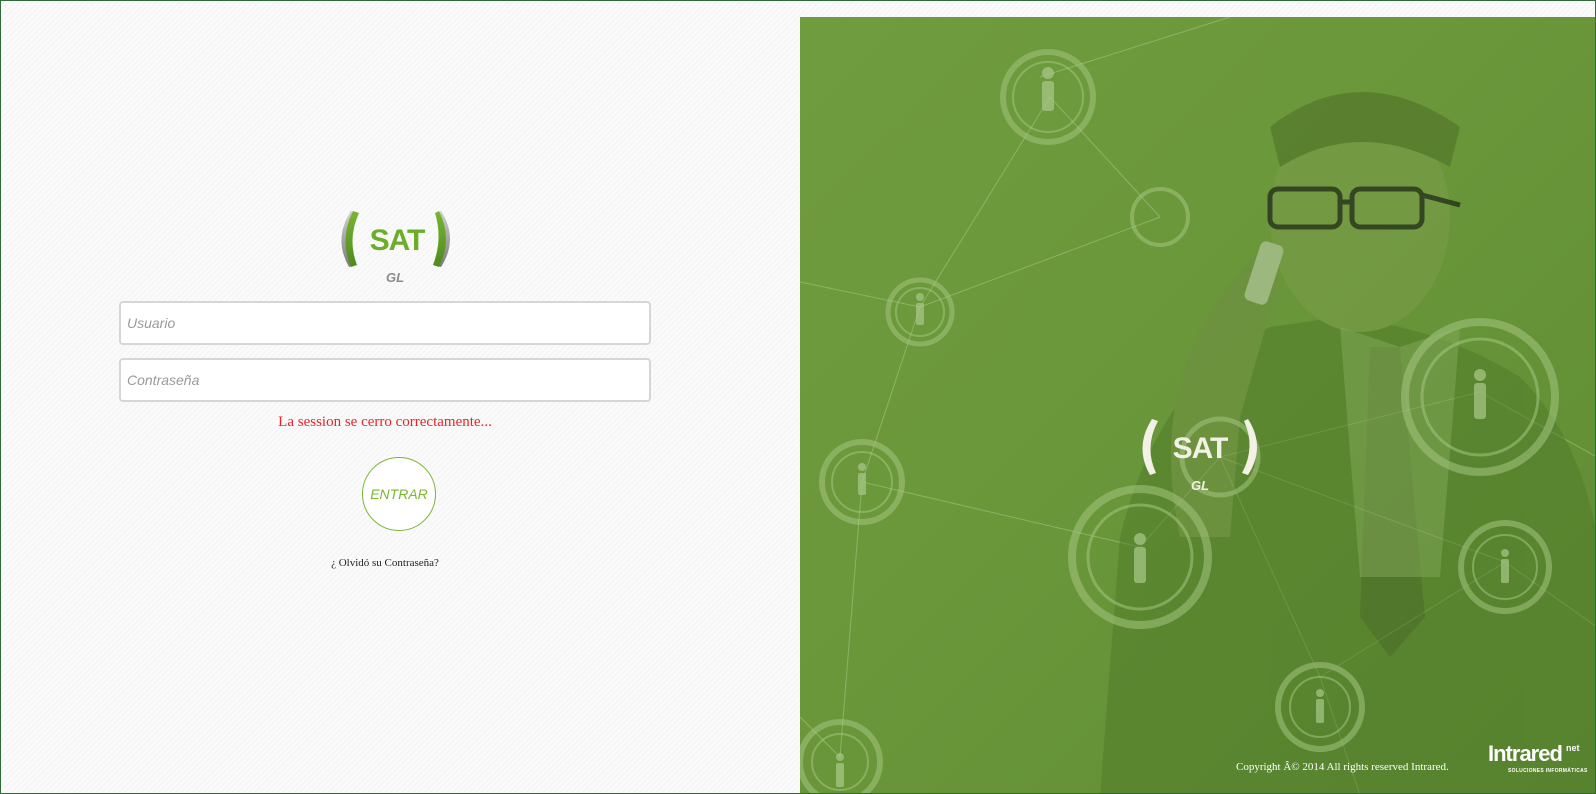 The width and height of the screenshot is (1596, 794). Describe the element at coordinates (397, 240) in the screenshot. I see `logo-text: SAT` at that location.